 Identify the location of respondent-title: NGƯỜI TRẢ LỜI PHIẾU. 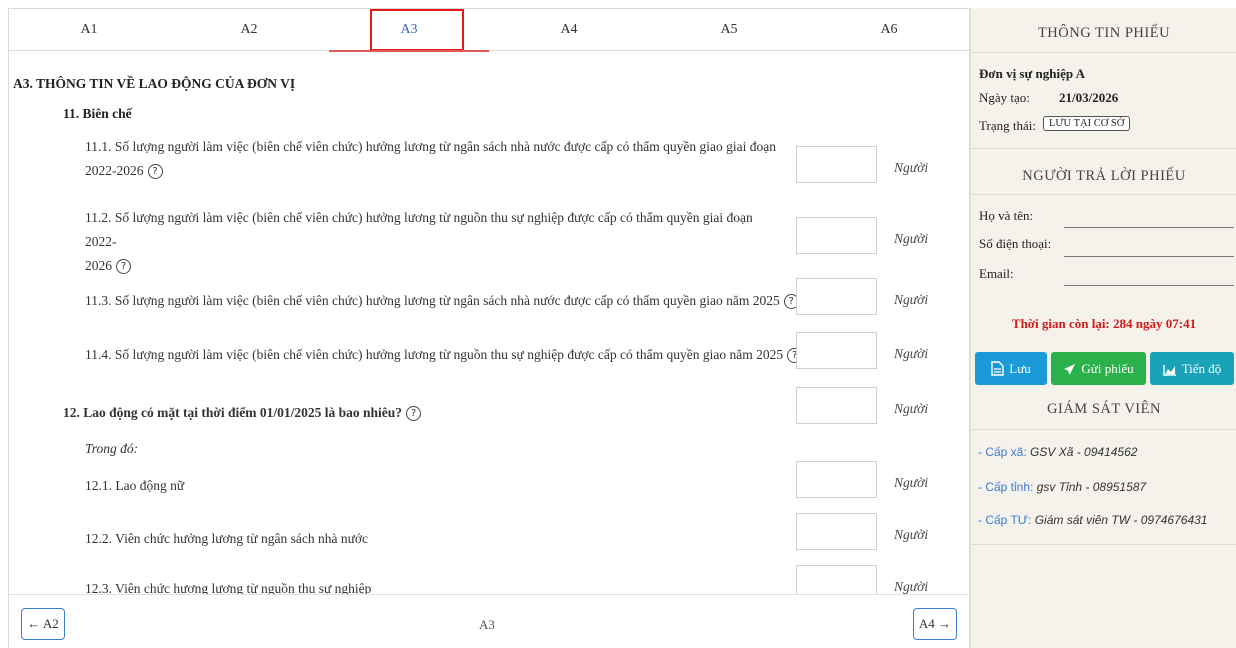
(1104, 176).